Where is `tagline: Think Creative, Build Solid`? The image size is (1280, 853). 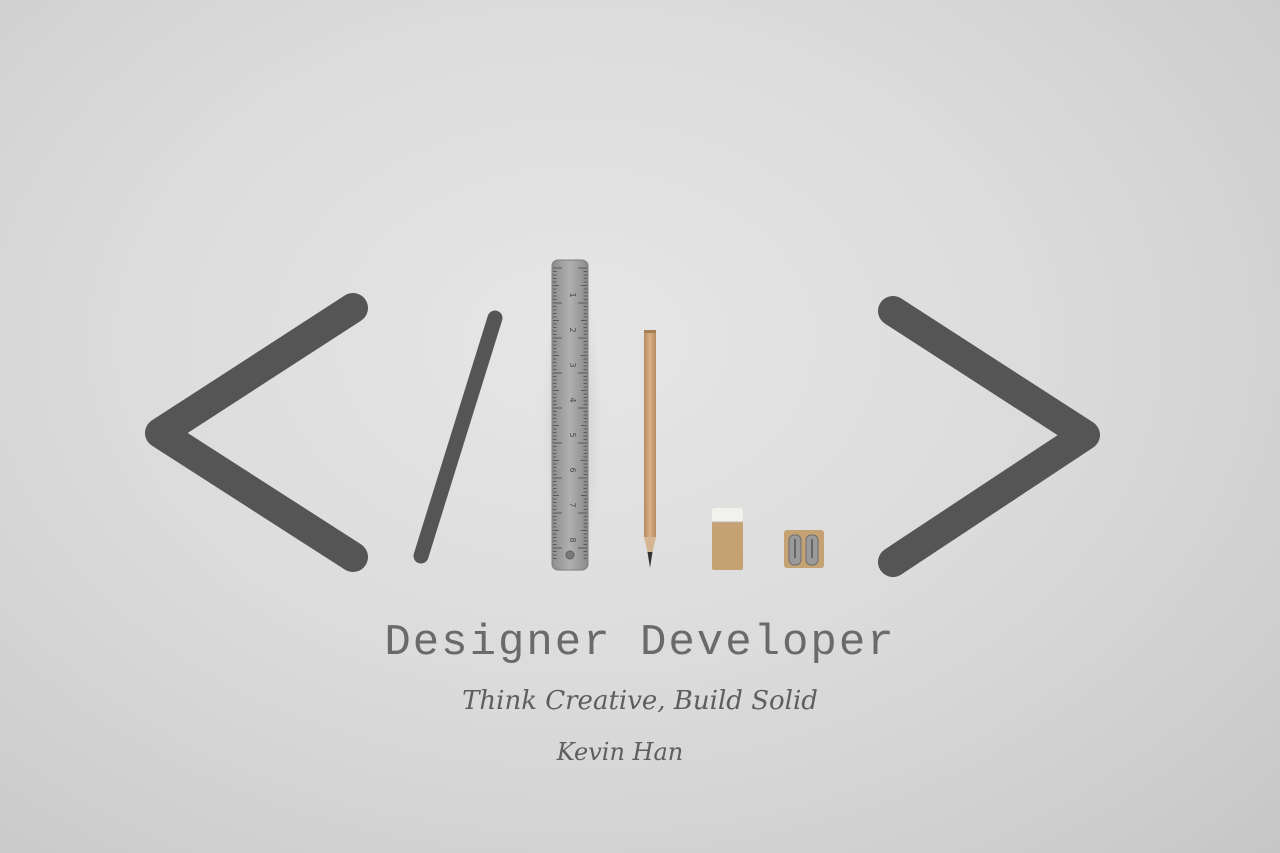 tagline: Think Creative, Build Solid is located at coordinates (640, 701).